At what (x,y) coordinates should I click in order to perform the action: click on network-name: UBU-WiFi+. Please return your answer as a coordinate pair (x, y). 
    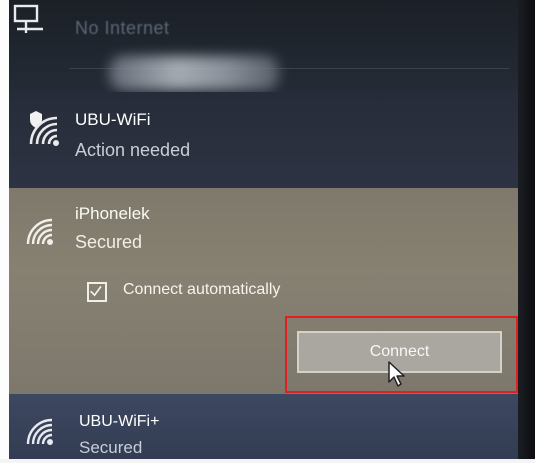
    Looking at the image, I should click on (119, 421).